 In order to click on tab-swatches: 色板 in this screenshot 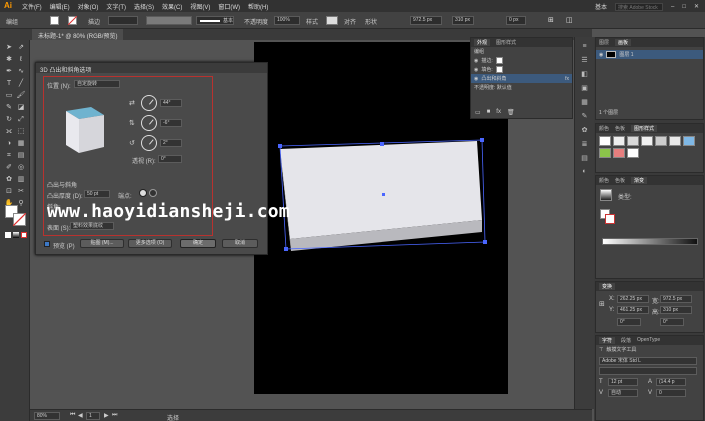, I will do `click(620, 180)`.